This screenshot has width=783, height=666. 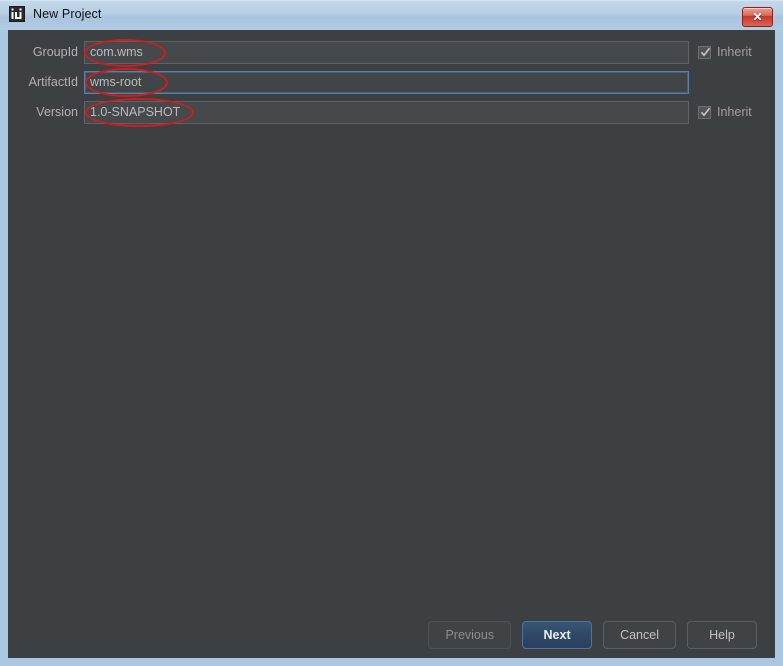 What do you see at coordinates (53, 82) in the screenshot?
I see `artifactid-label: ArtifactId` at bounding box center [53, 82].